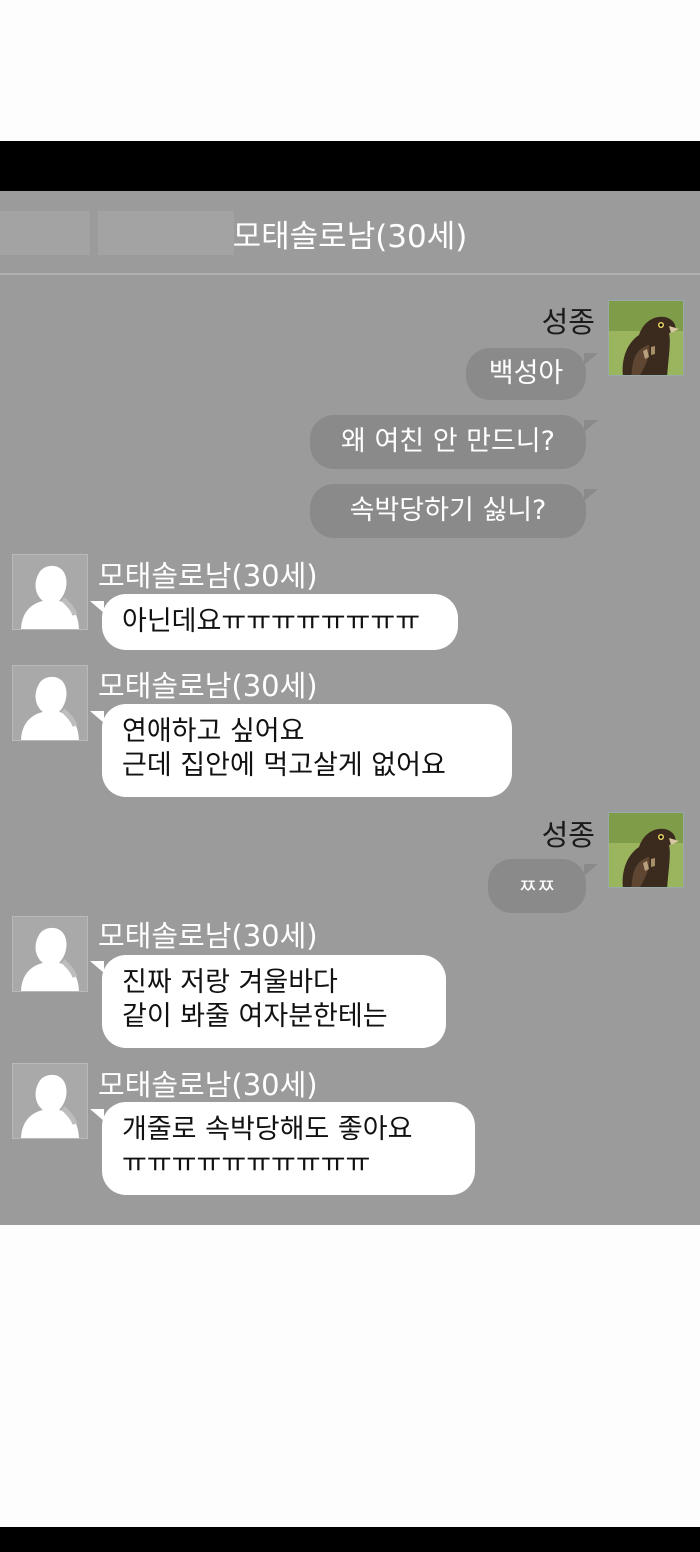 The height and width of the screenshot is (1552, 700). Describe the element at coordinates (350, 166) in the screenshot. I see `status-bar` at that location.